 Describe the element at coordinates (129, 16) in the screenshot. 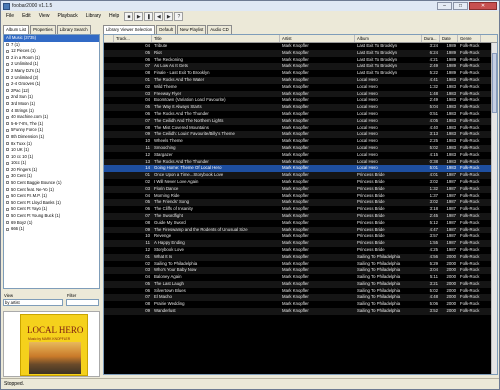

I see `stop-icon: ■` at that location.